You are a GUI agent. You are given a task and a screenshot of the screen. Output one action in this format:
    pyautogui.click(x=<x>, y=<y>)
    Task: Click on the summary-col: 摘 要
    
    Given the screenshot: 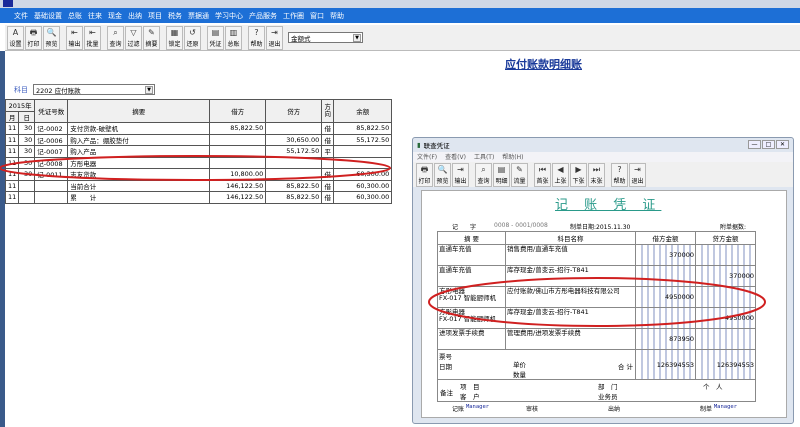 What is the action you would take?
    pyautogui.click(x=471, y=238)
    